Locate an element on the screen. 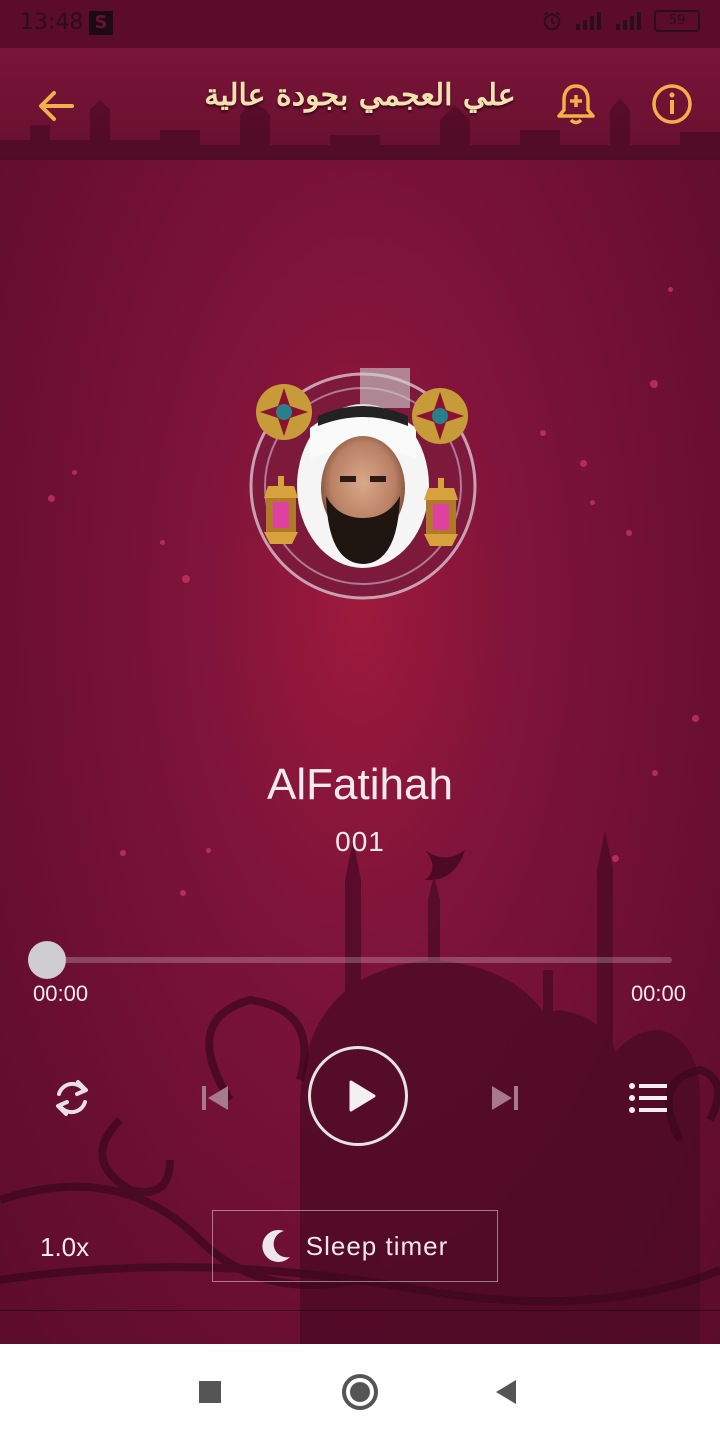 The width and height of the screenshot is (720, 1440). seek-thumb is located at coordinates (47, 960).